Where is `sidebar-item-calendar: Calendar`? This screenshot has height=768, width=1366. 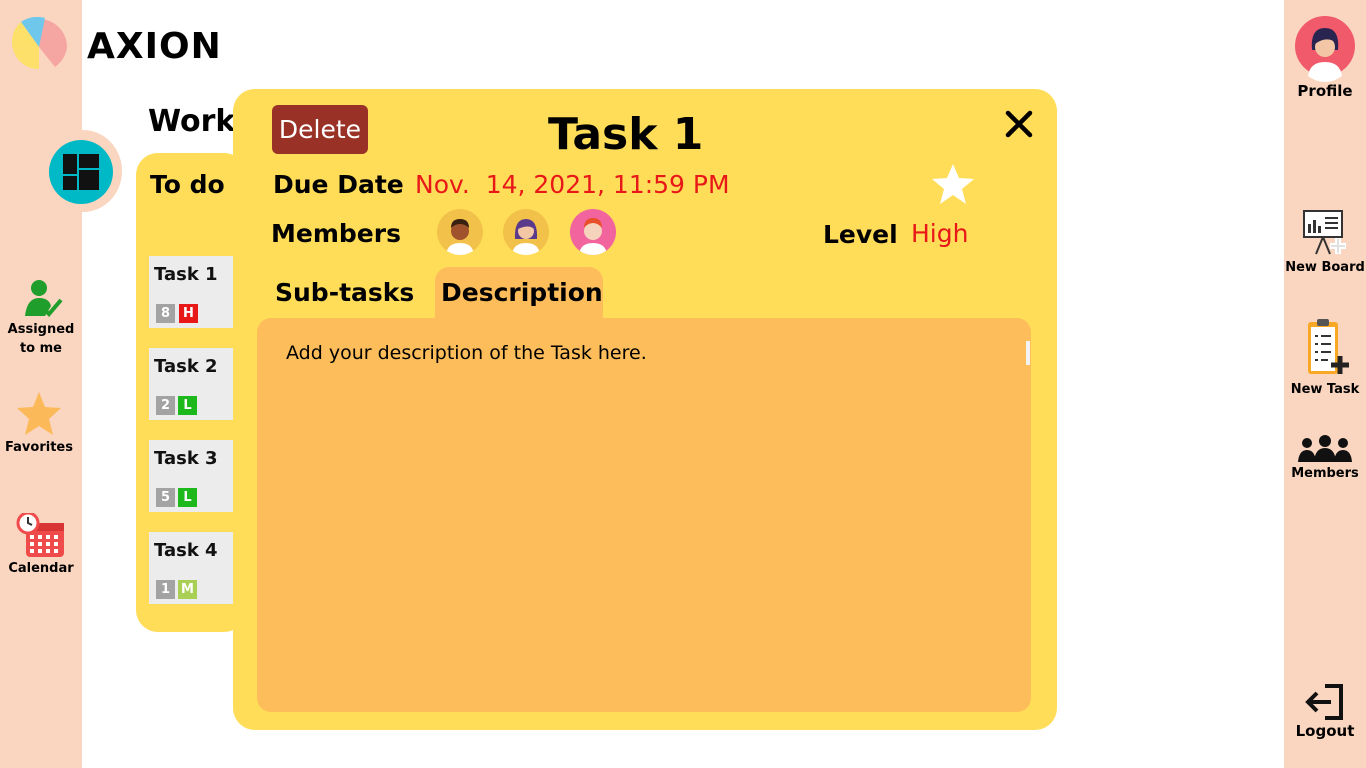 sidebar-item-calendar: Calendar is located at coordinates (41, 545).